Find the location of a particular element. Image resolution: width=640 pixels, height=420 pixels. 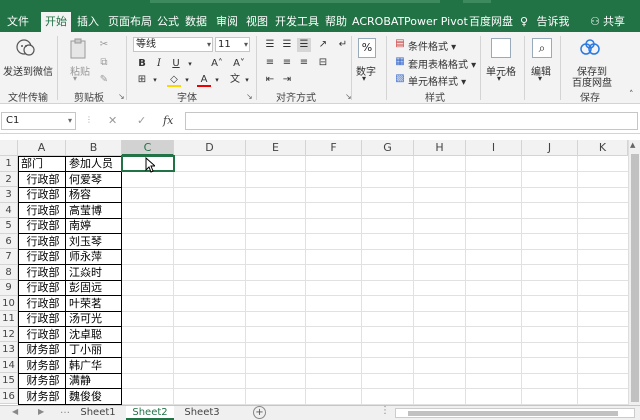

format-painter-icon: ✎ is located at coordinates (104, 80).